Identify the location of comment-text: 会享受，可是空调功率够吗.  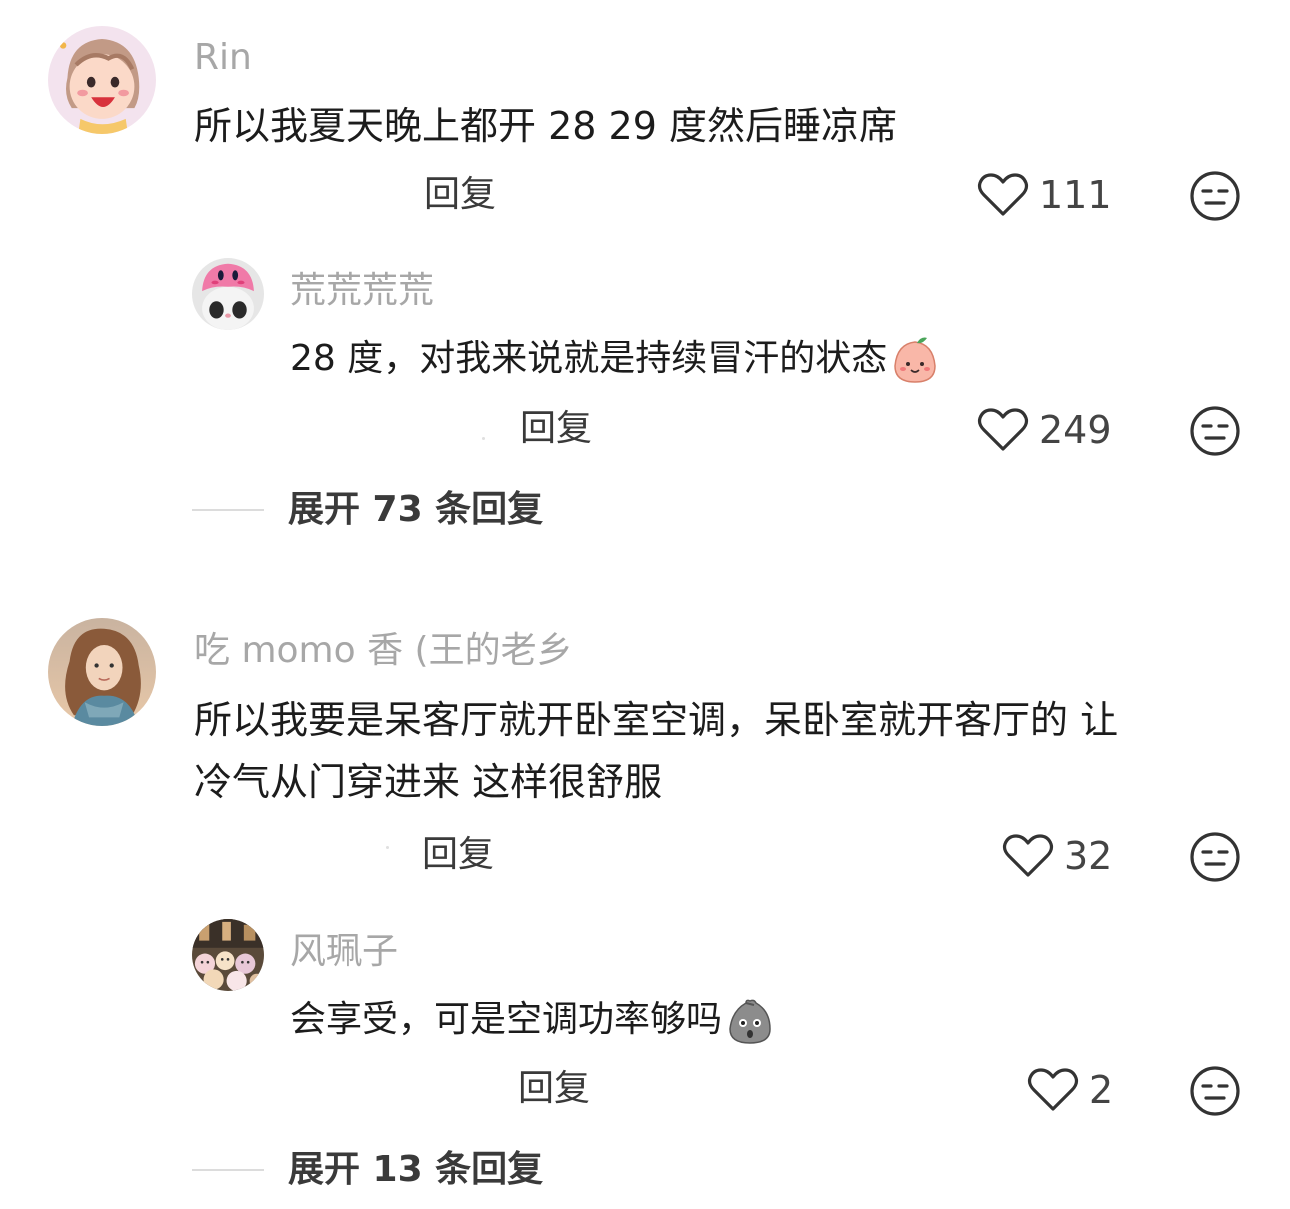
(533, 1020).